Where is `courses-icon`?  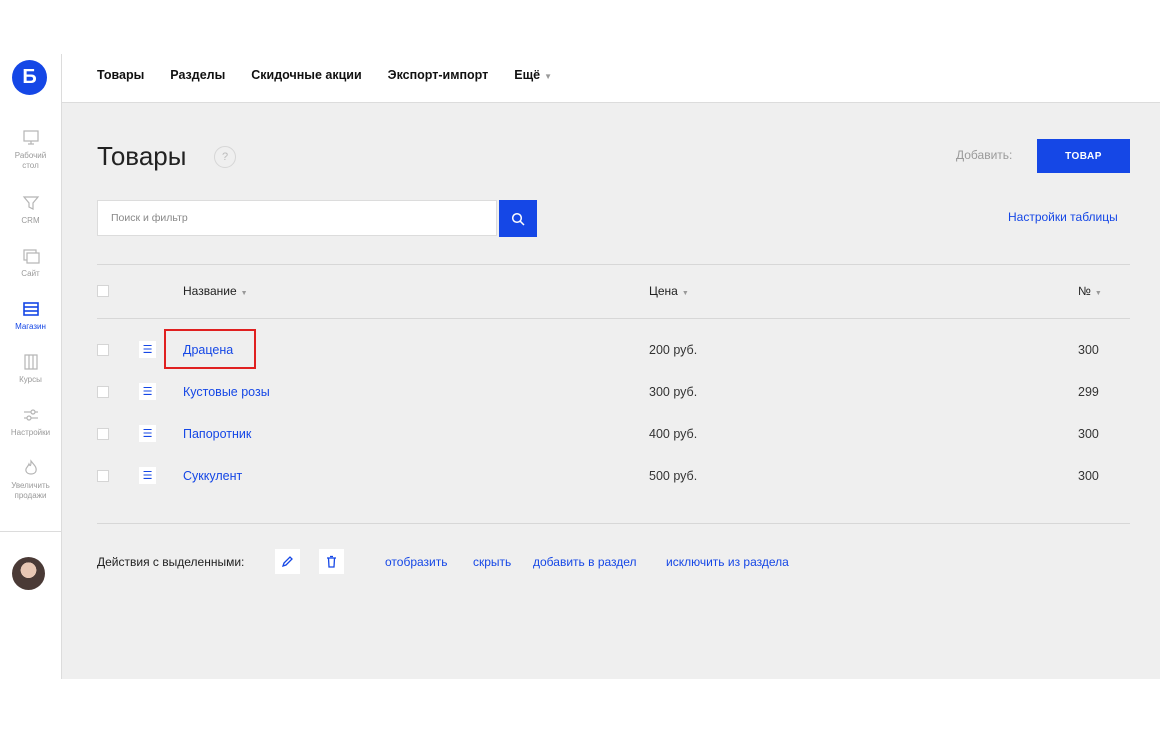 courses-icon is located at coordinates (30, 362).